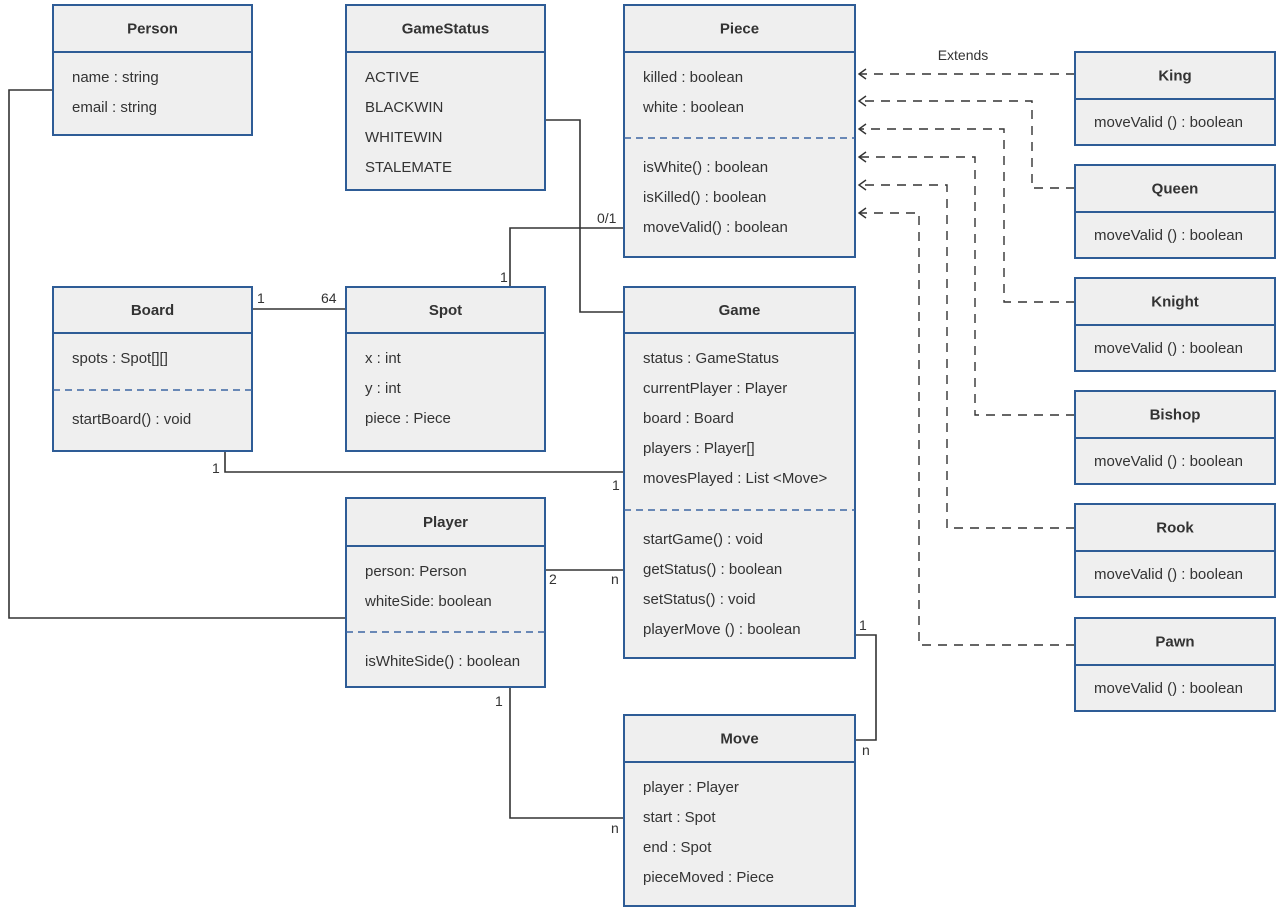 Image resolution: width=1280 pixels, height=912 pixels. What do you see at coordinates (553, 579) in the screenshot?
I see `multiplicity-label: 2` at bounding box center [553, 579].